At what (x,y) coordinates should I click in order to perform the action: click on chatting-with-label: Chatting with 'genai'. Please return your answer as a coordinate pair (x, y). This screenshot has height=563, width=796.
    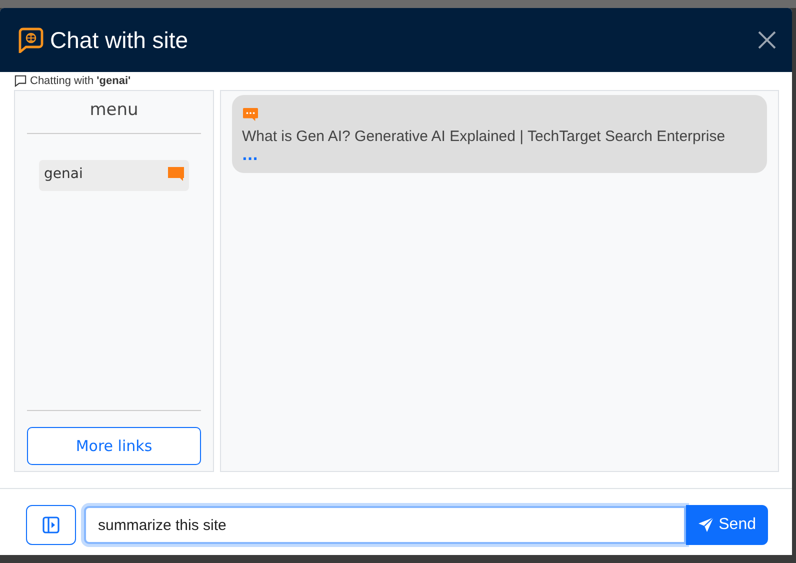
    Looking at the image, I should click on (80, 81).